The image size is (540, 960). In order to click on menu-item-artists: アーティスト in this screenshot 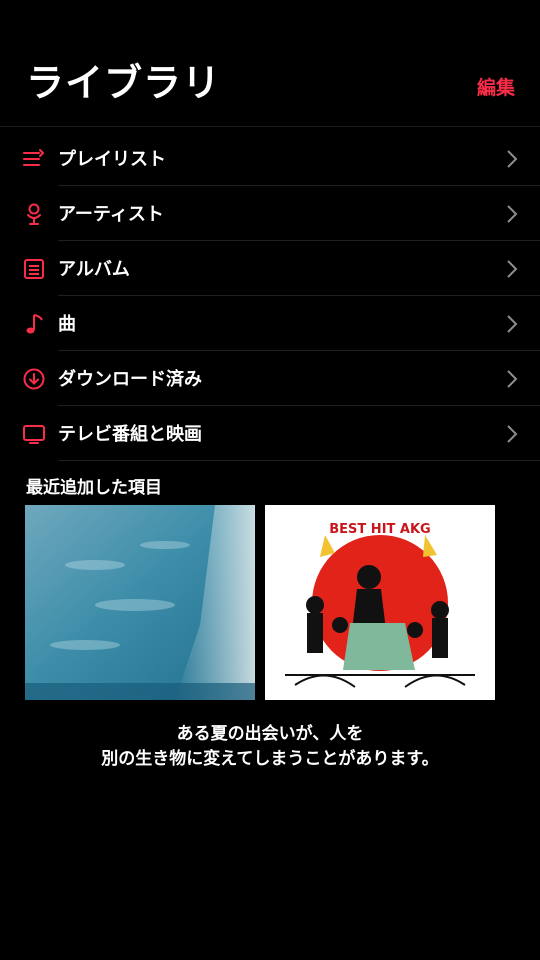, I will do `click(270, 213)`.